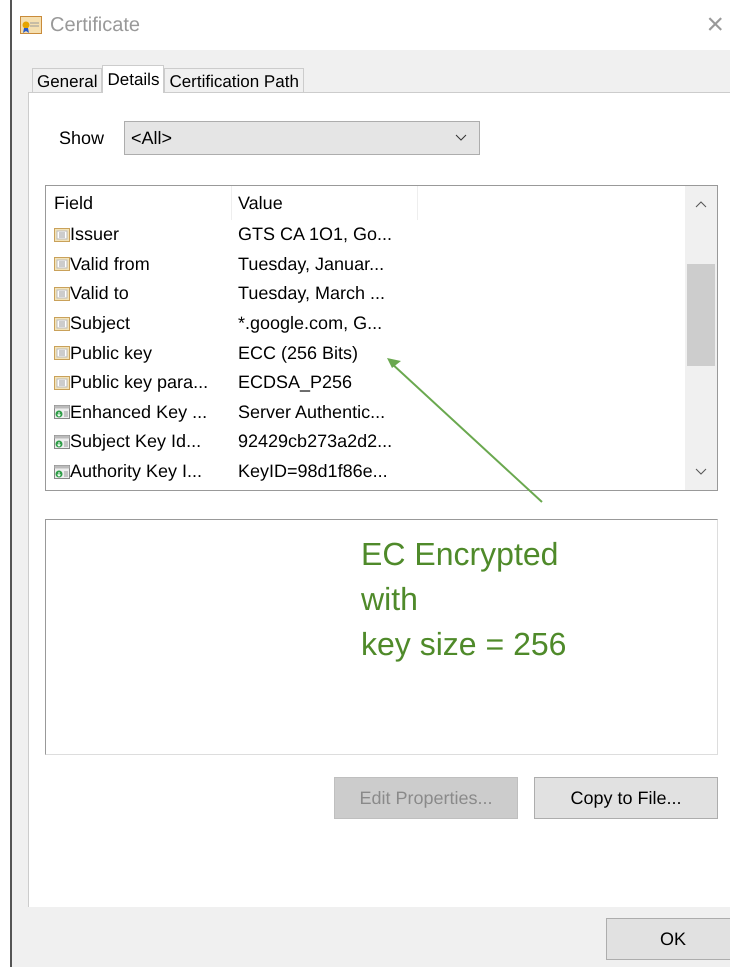 Image resolution: width=730 pixels, height=967 pixels. I want to click on column-header: Field, so click(139, 203).